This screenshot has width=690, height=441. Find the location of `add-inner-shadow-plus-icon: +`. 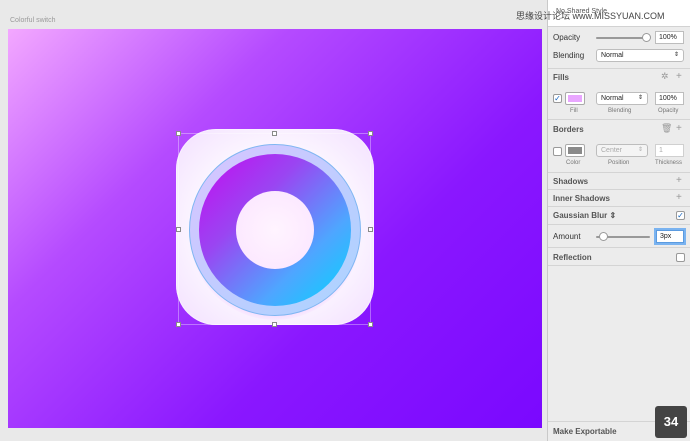

add-inner-shadow-plus-icon: + is located at coordinates (679, 198).